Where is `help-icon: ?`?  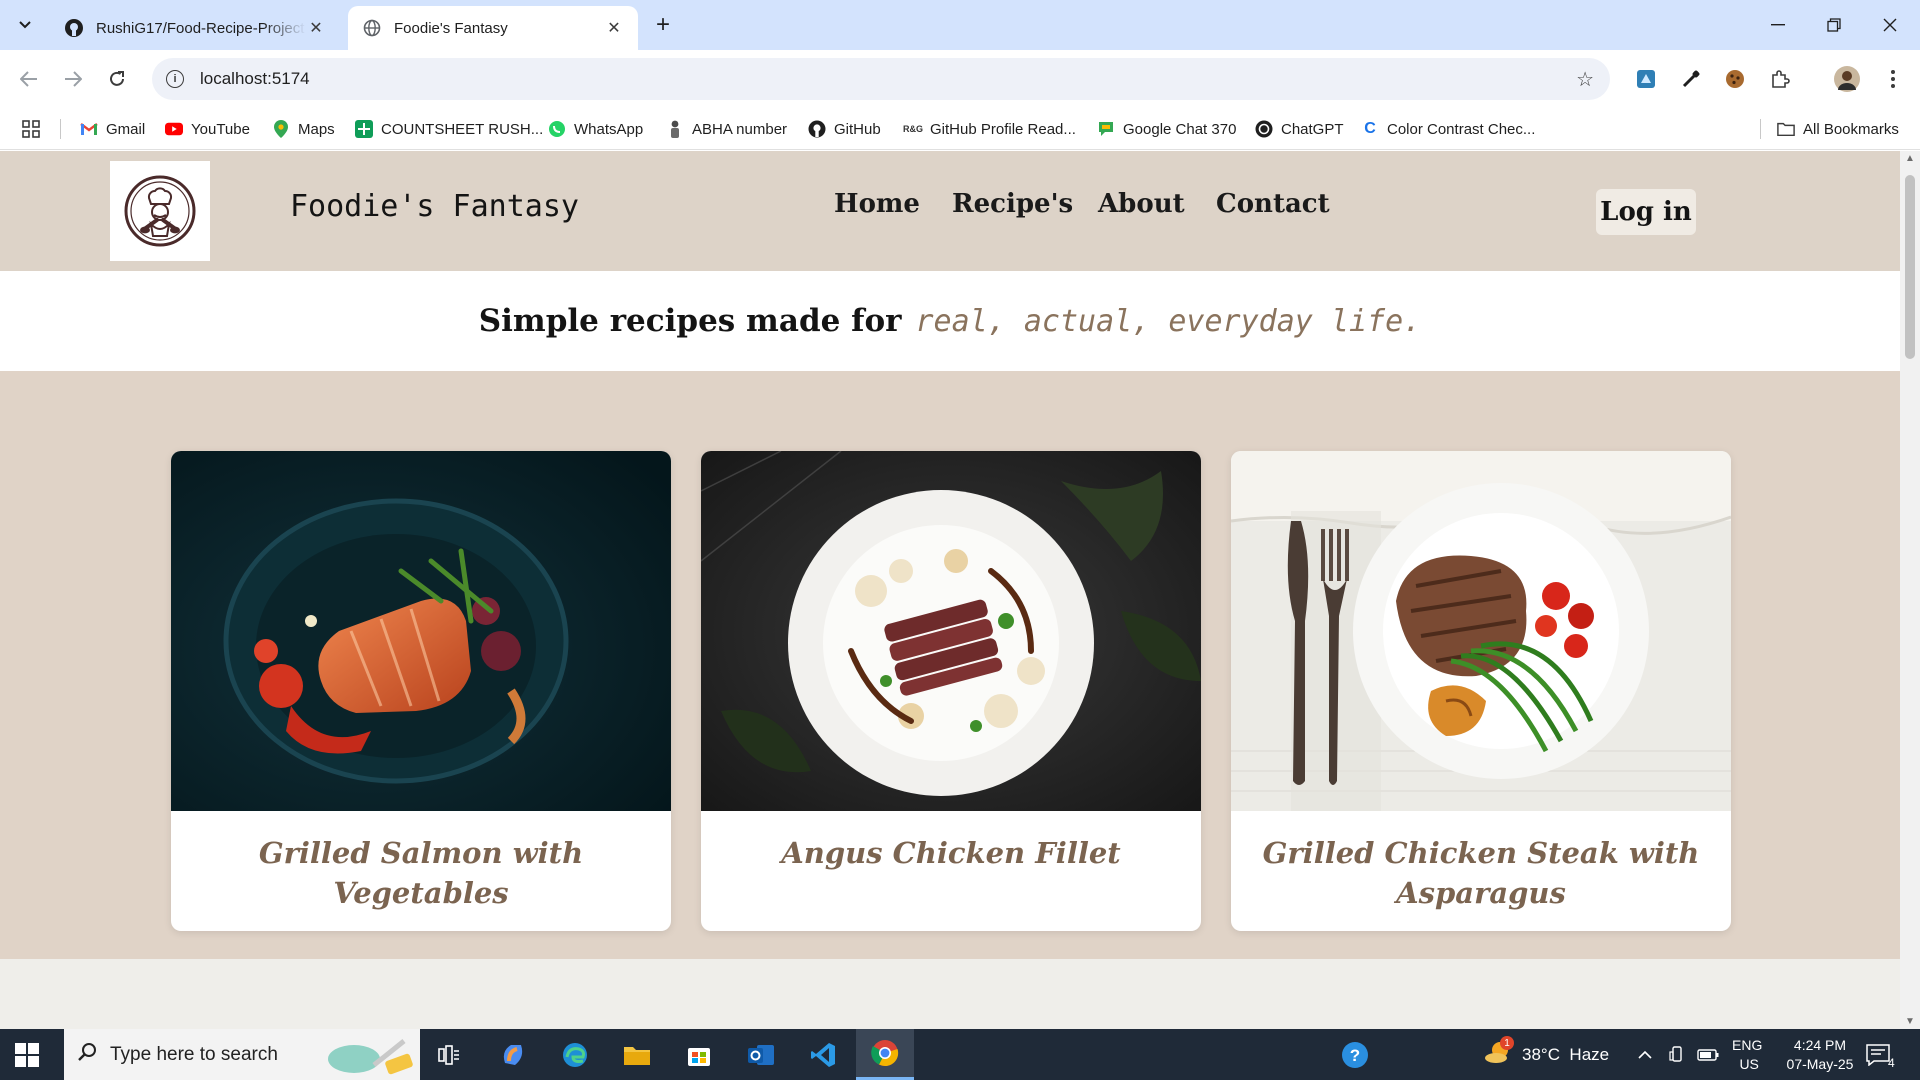
help-icon: ? is located at coordinates (1355, 1054).